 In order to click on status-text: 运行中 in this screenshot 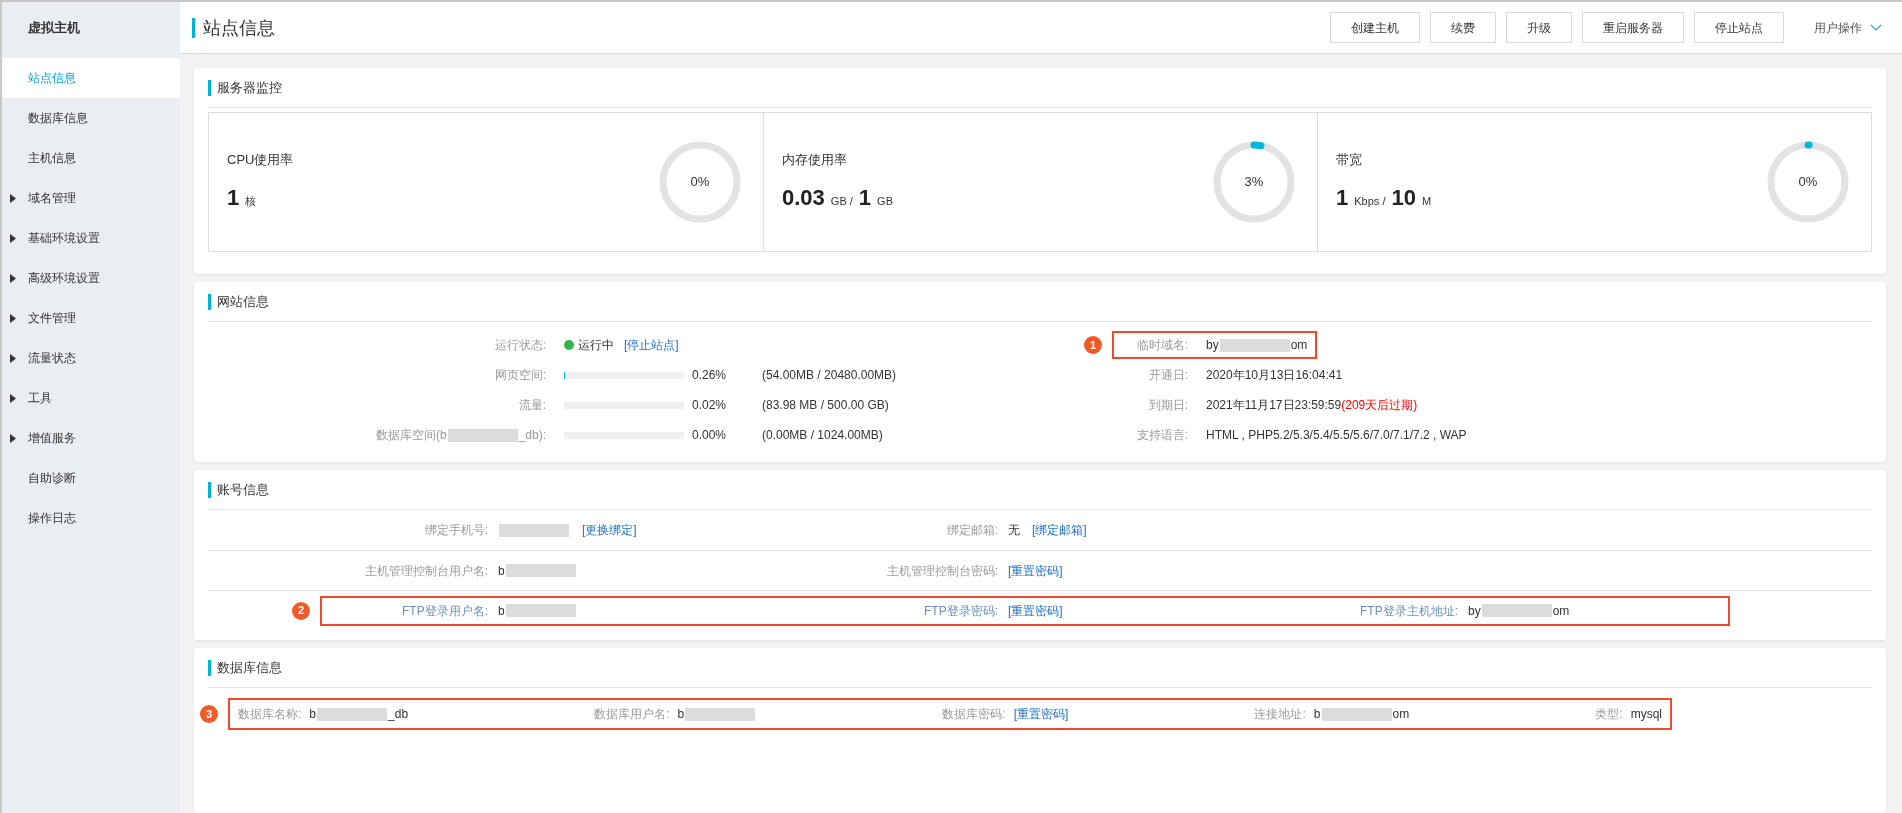, I will do `click(596, 345)`.